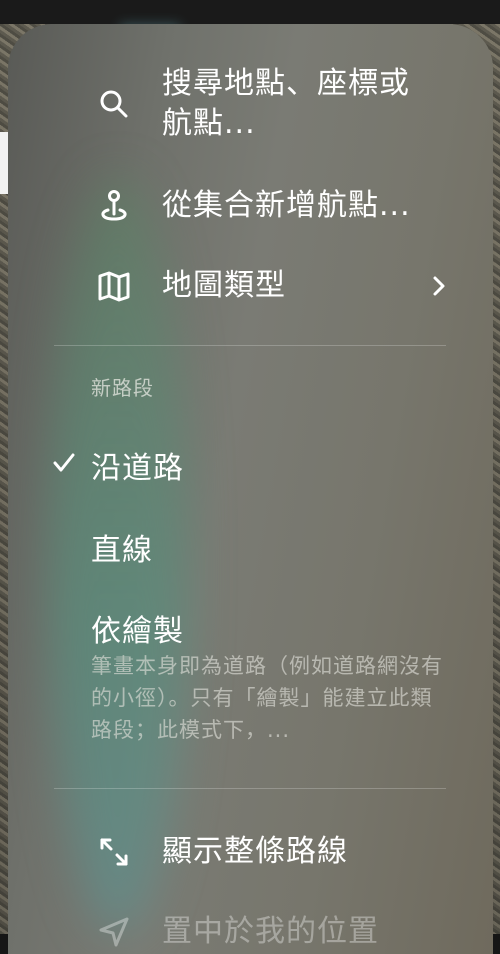 This screenshot has height=954, width=500. What do you see at coordinates (122, 388) in the screenshot?
I see `new-segment-section-title: 新路段` at bounding box center [122, 388].